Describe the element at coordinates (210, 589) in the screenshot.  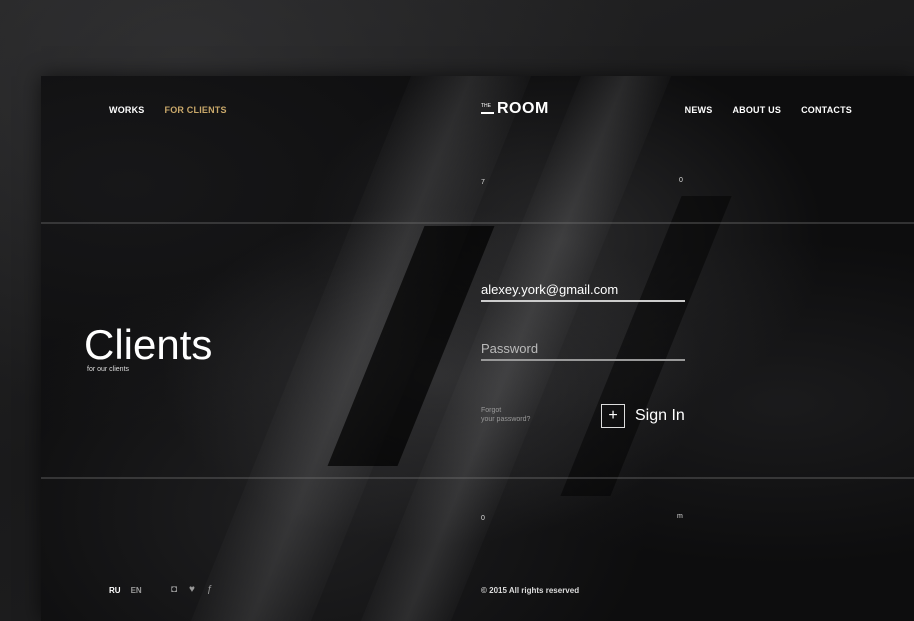
I see `facebook-icon: ƒ` at that location.